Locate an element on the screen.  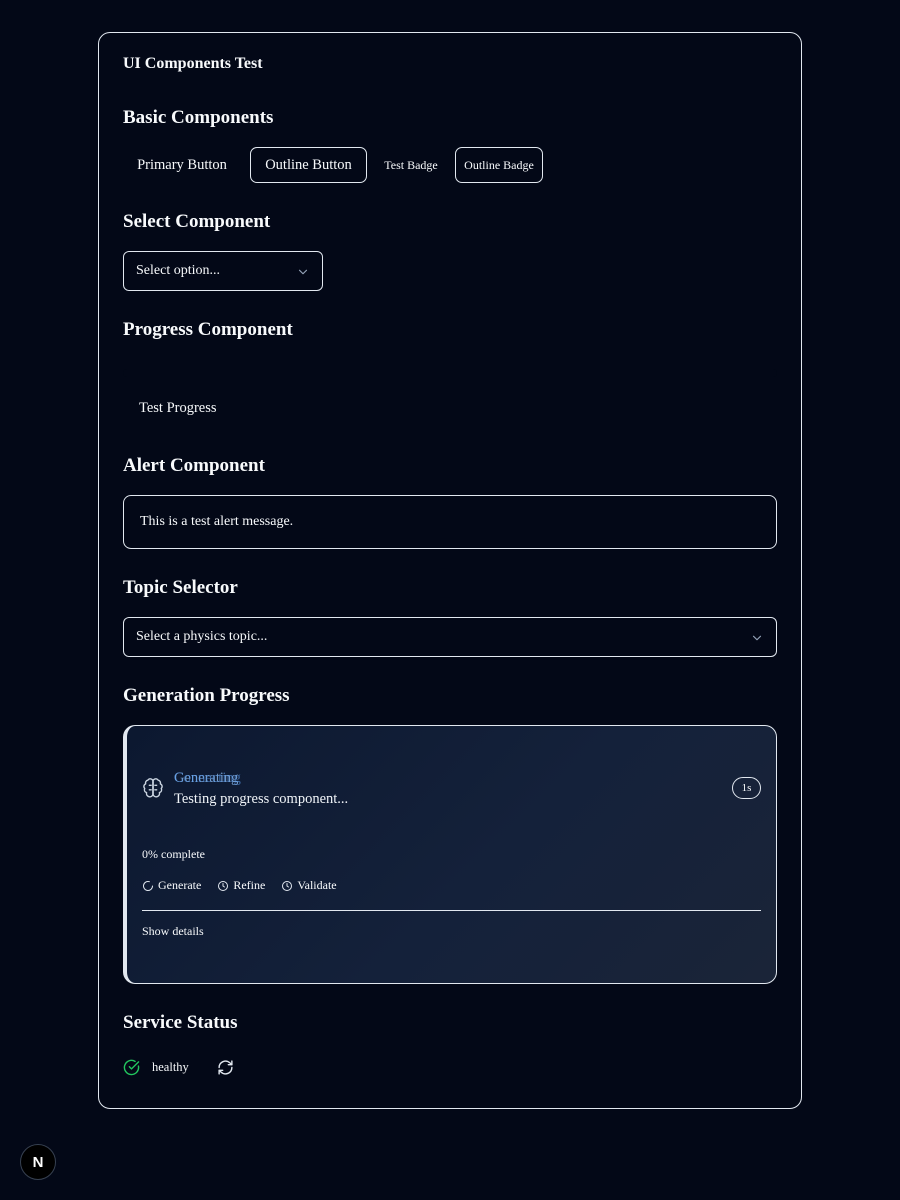
check-circle-icon is located at coordinates (131, 1067).